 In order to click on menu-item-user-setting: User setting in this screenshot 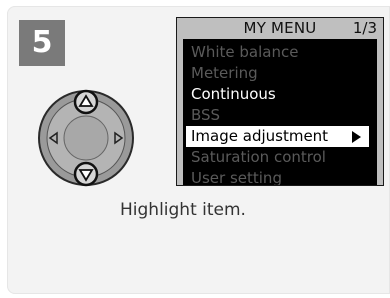, I will do `click(282, 177)`.